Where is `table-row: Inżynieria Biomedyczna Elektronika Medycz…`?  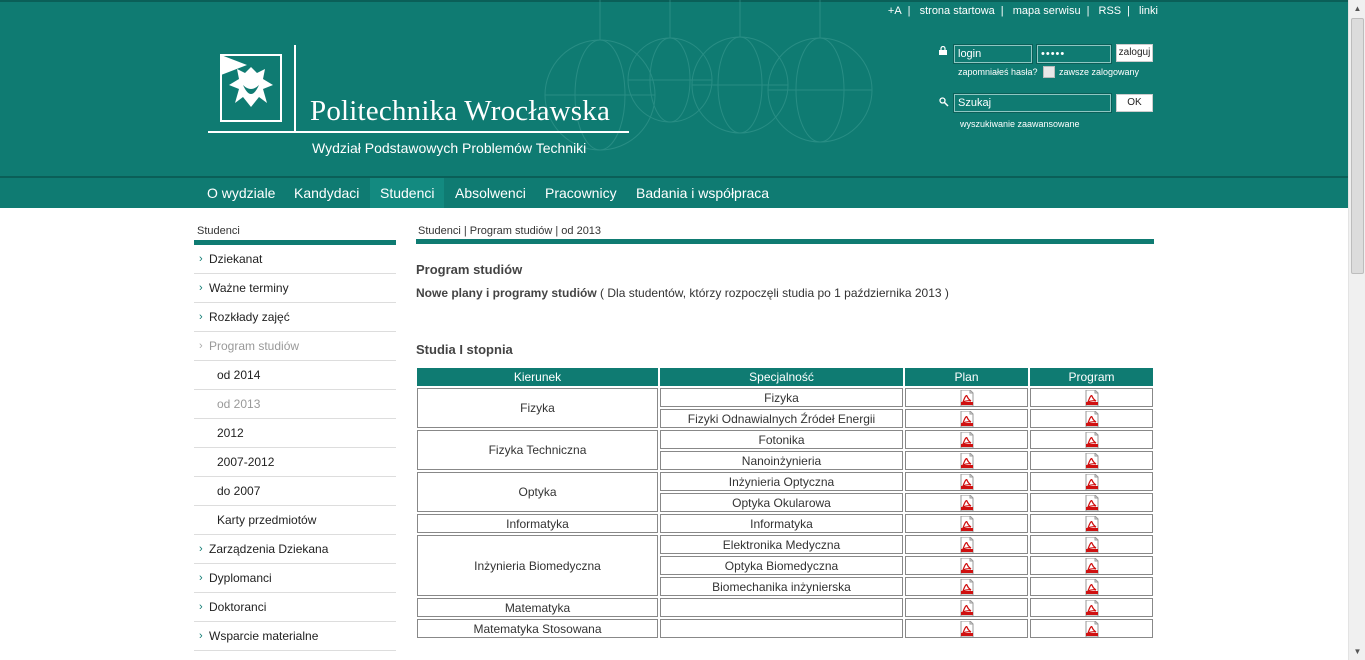 table-row: Inżynieria Biomedyczna Elektronika Medycz… is located at coordinates (785, 565).